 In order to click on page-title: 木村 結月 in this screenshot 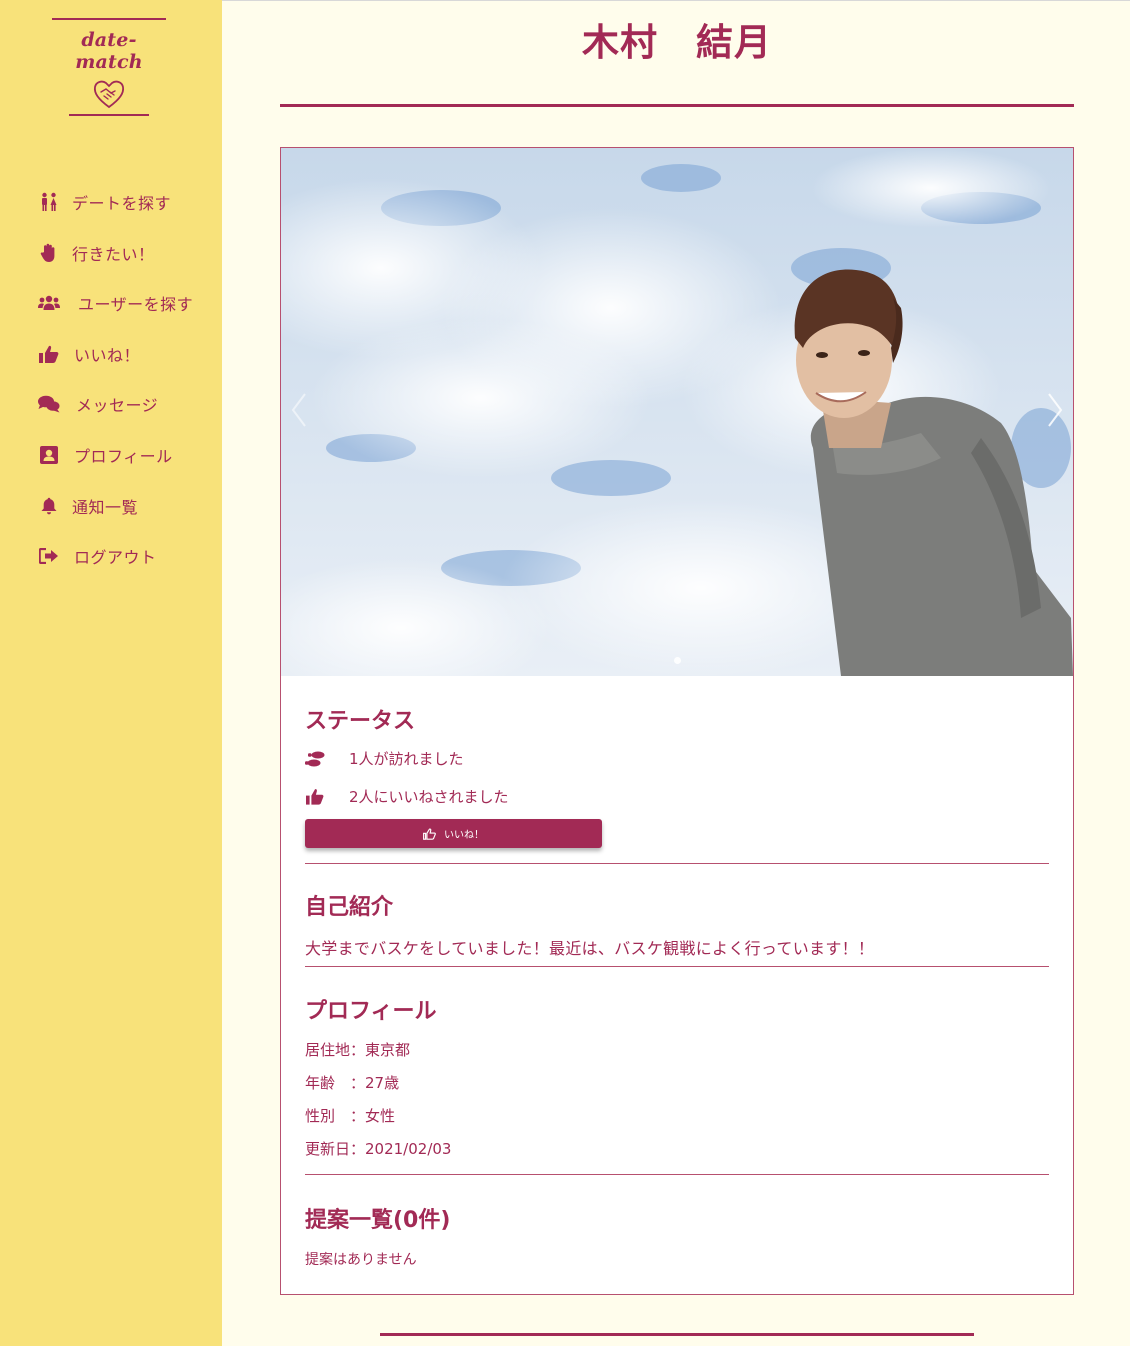, I will do `click(677, 42)`.